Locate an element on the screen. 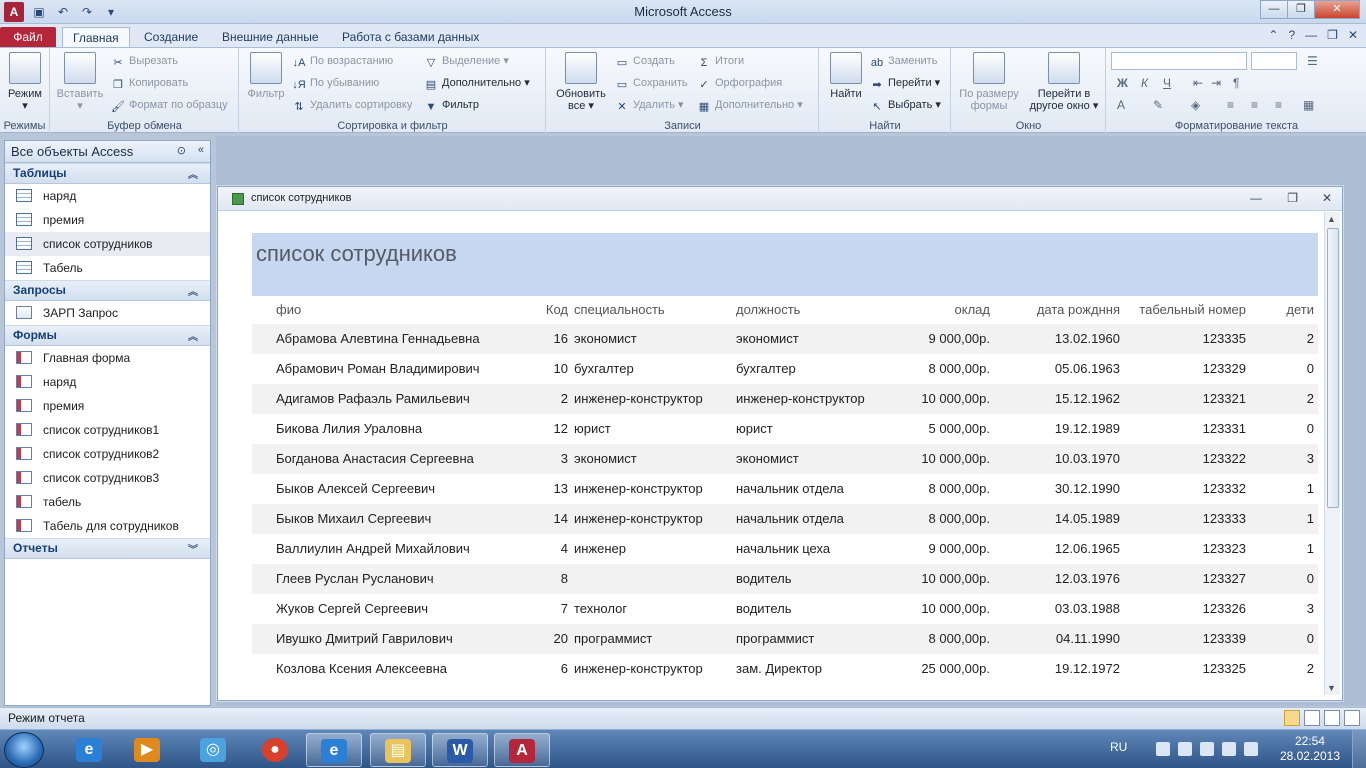 Image resolution: width=1366 pixels, height=768 pixels. ribbon-close-icon: ✕ is located at coordinates (1353, 35).